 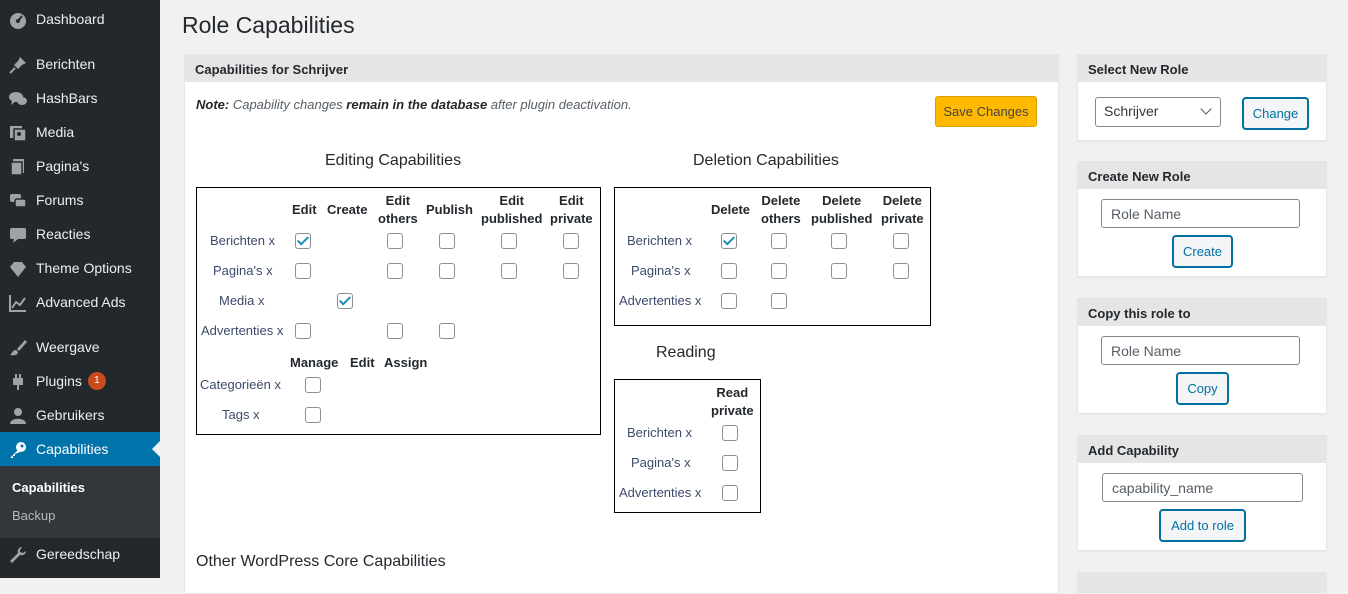 What do you see at coordinates (242, 300) in the screenshot?
I see `row-label-media: Media x` at bounding box center [242, 300].